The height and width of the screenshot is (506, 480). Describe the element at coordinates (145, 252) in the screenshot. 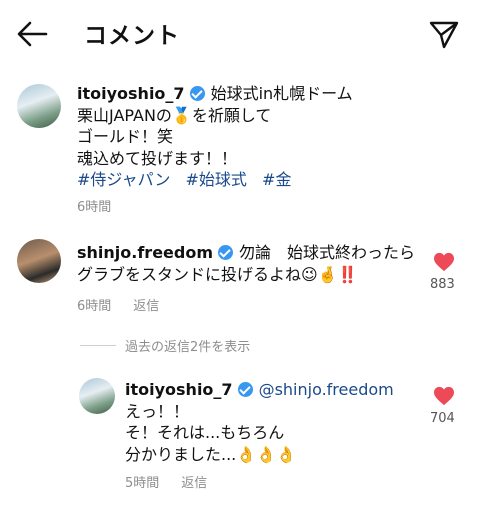

I see `comment-username: shinjo.freedom` at that location.